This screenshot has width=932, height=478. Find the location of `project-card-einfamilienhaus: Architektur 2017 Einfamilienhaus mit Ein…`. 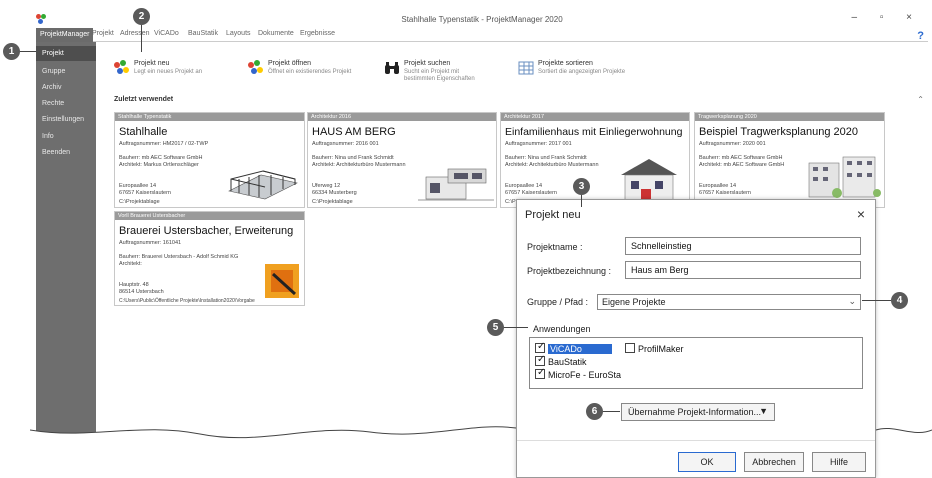

project-card-einfamilienhaus: Architektur 2017 Einfamilienhaus mit Ein… is located at coordinates (595, 160).